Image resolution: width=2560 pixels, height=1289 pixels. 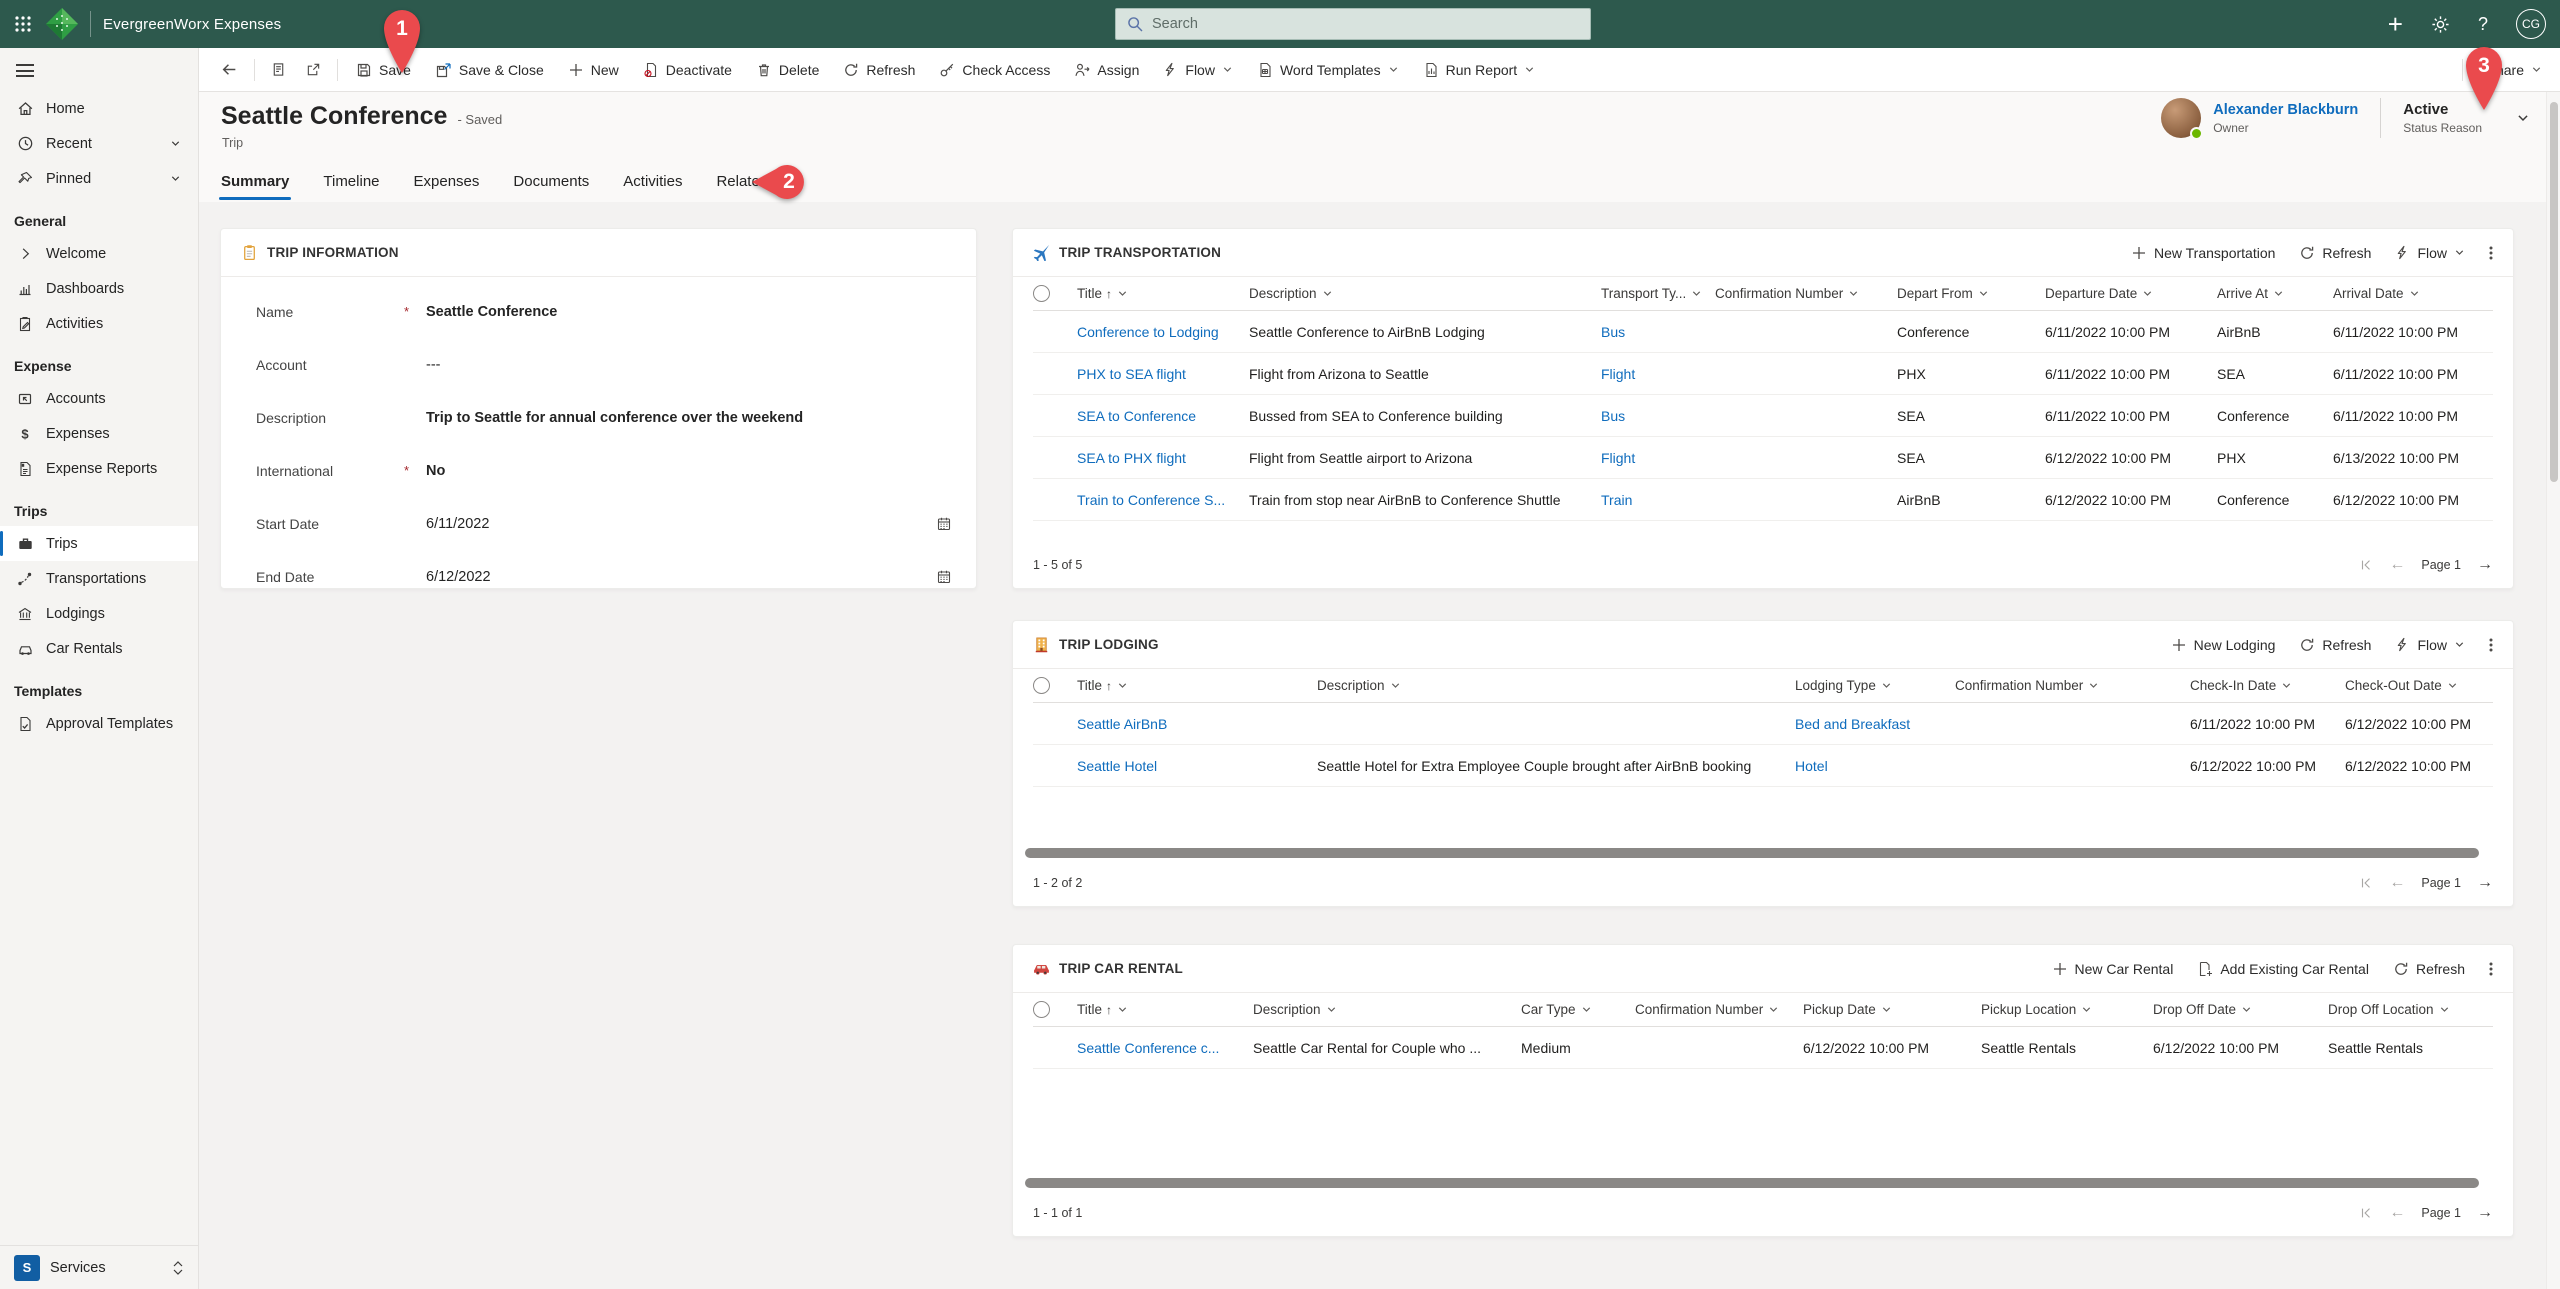 What do you see at coordinates (1971, 293) in the screenshot?
I see `column-header-depart-from: Depart From` at bounding box center [1971, 293].